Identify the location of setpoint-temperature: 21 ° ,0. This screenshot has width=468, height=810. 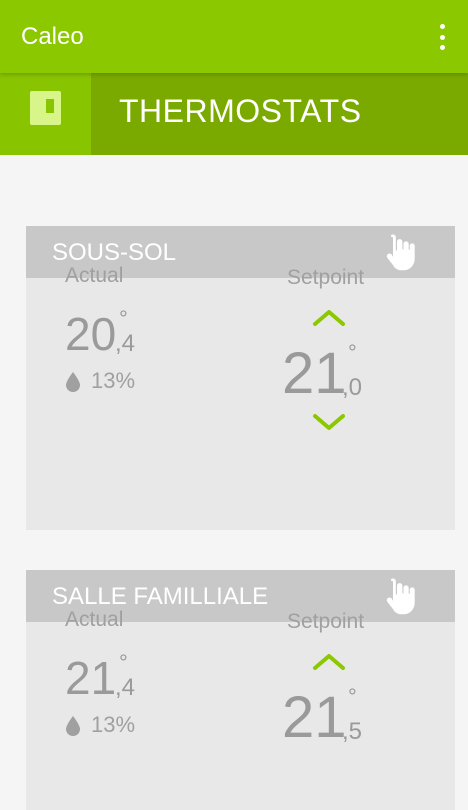
(337, 377).